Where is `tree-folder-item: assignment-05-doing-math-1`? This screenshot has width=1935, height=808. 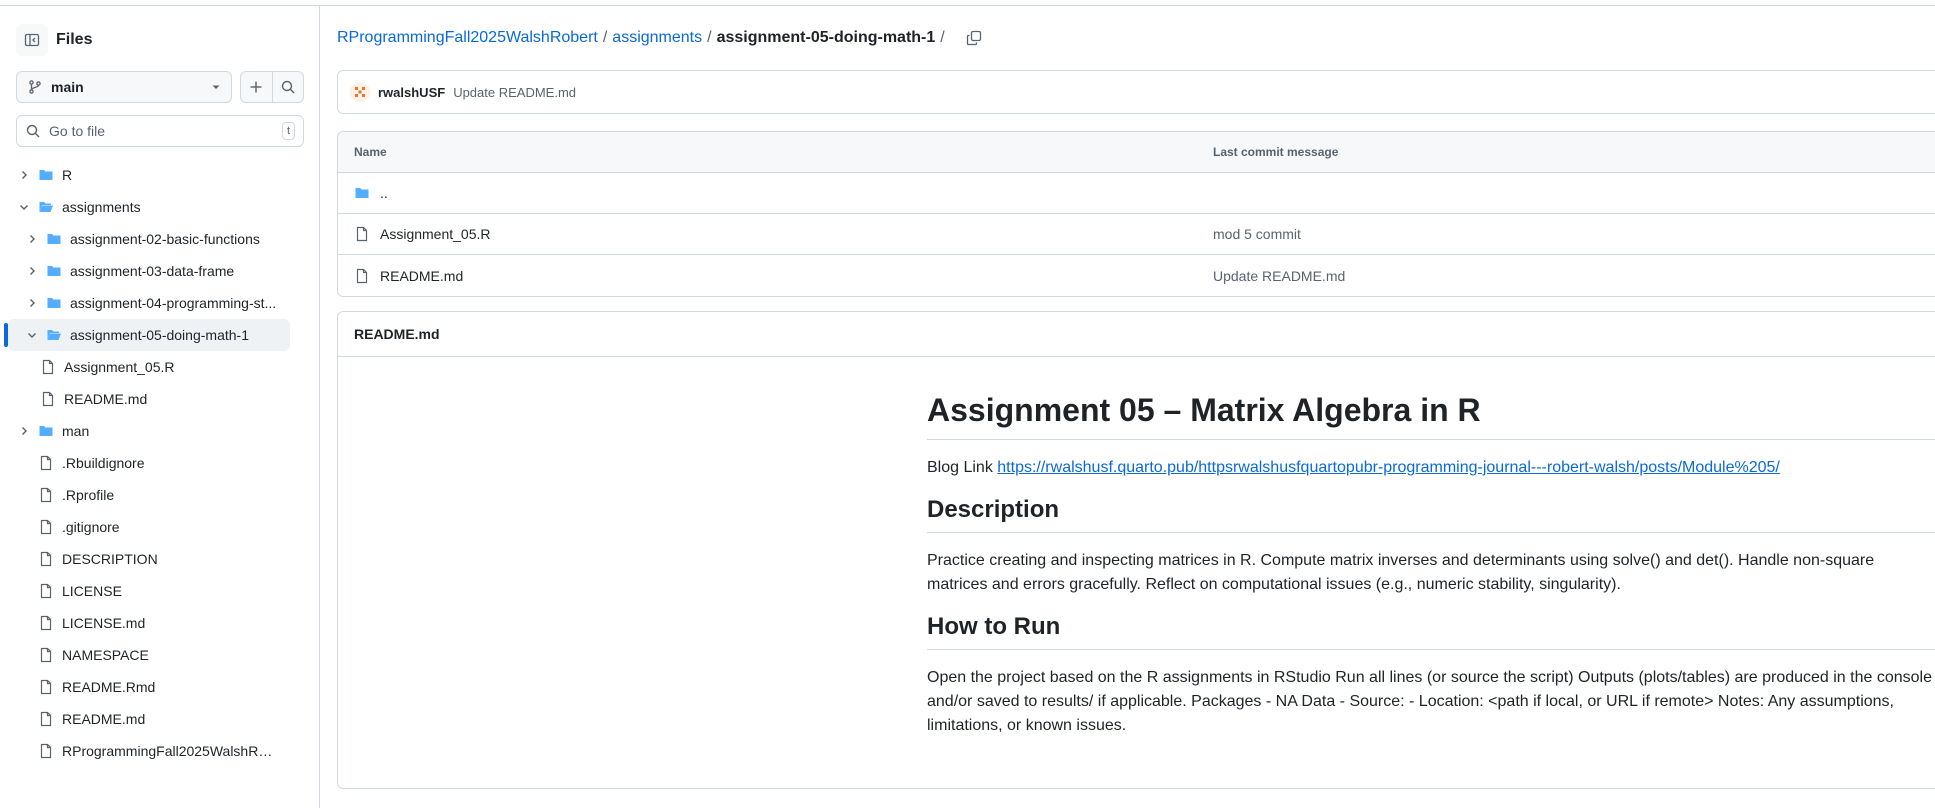
tree-folder-item: assignment-05-doing-math-1 is located at coordinates (147, 335).